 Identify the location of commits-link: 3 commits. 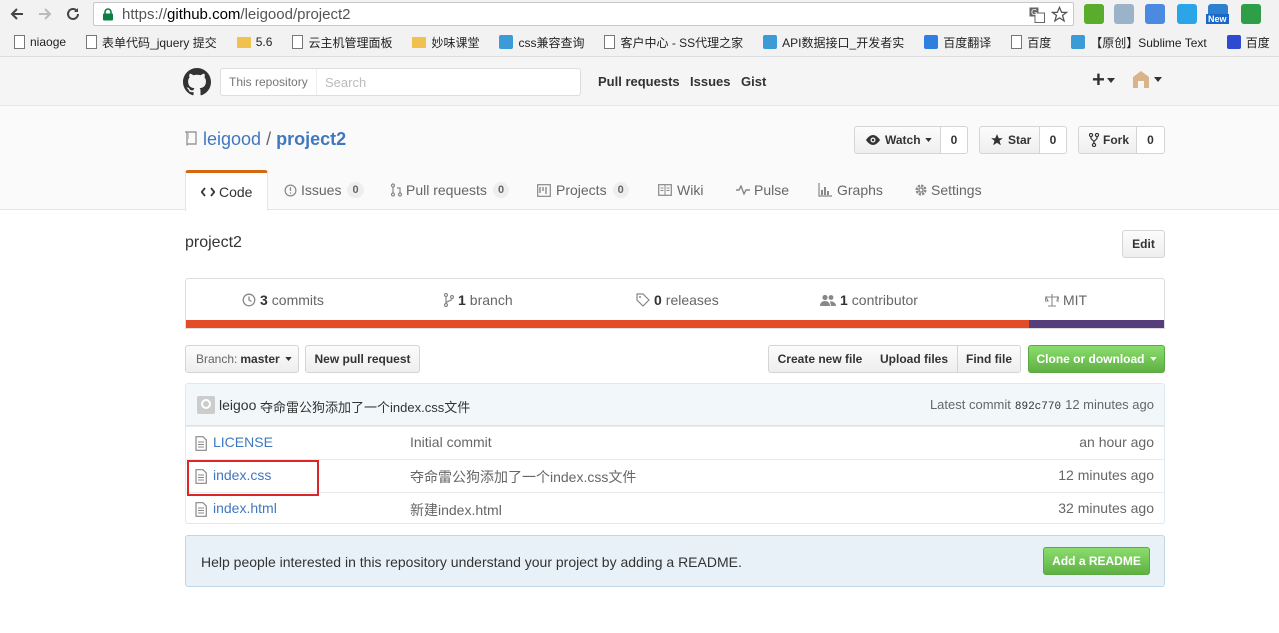
(283, 300).